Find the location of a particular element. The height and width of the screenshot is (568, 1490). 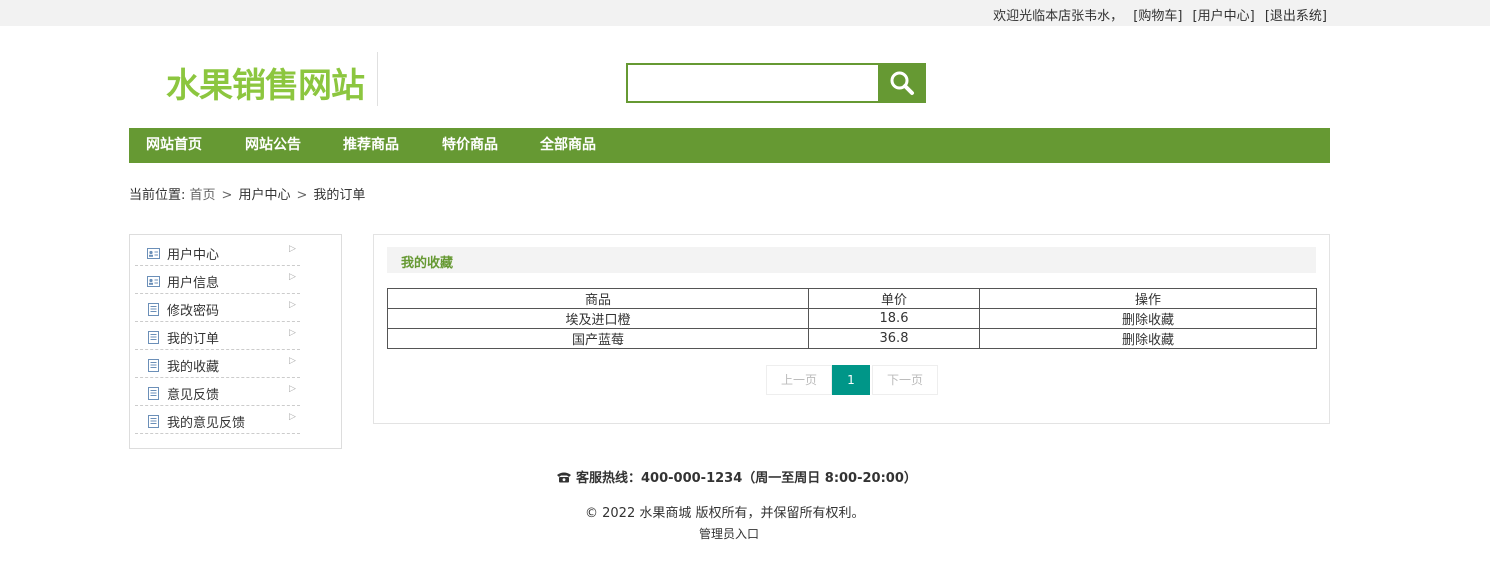

sidebar-item-my-feedback: 我的意见反馈 ▷ is located at coordinates (217, 420).